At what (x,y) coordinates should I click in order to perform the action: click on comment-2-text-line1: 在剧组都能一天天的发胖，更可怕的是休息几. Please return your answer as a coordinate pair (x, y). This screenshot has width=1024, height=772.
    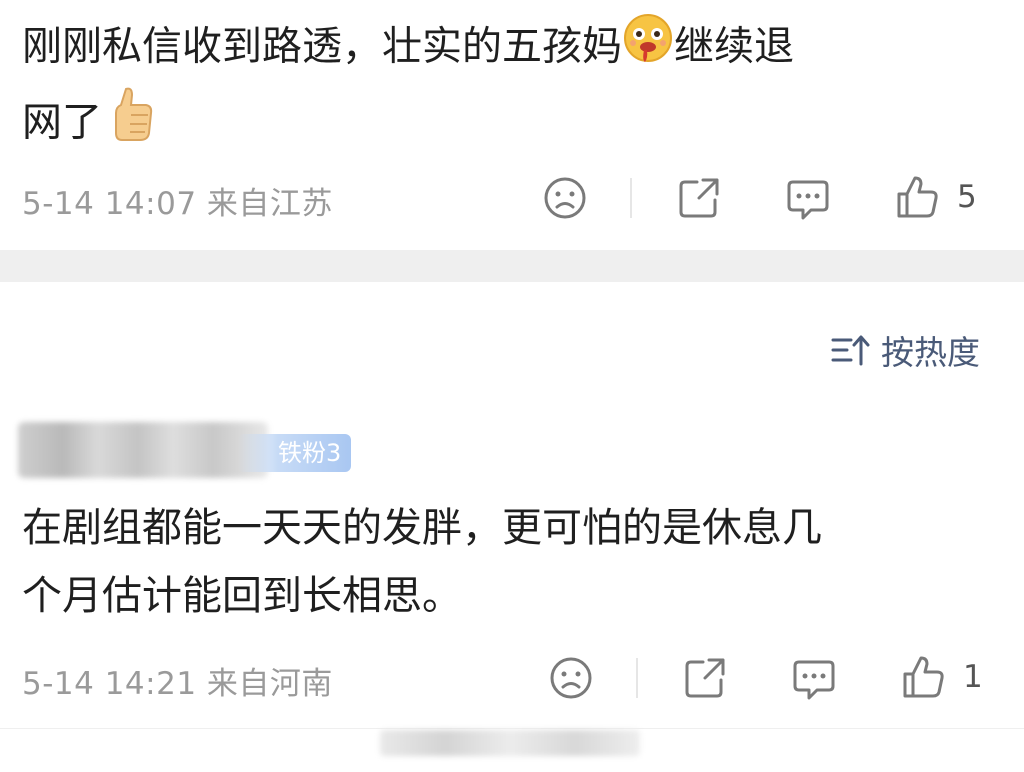
    Looking at the image, I should click on (422, 528).